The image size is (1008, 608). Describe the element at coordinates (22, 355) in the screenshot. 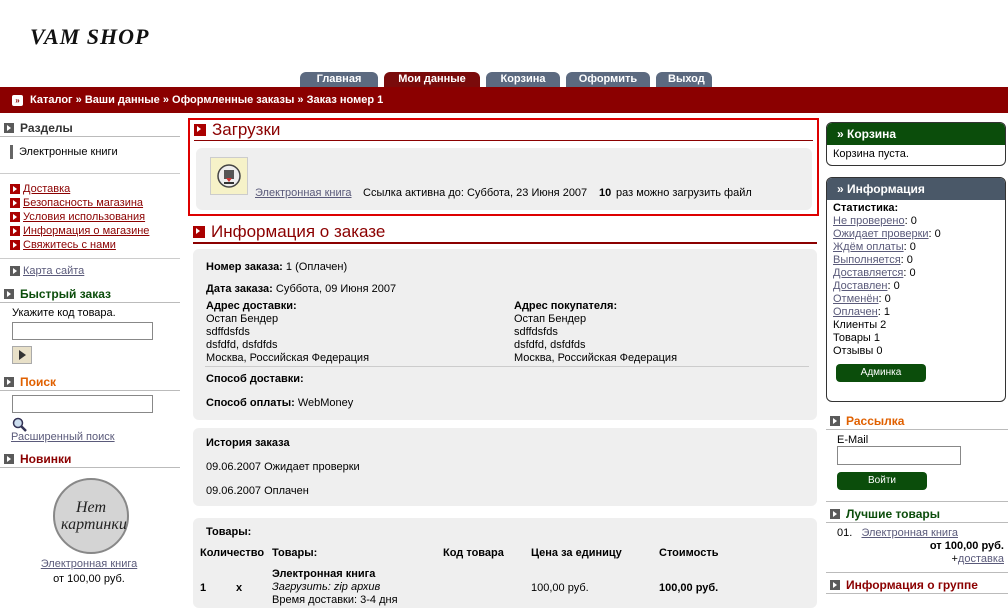

I see `quick-order-submit-button` at that location.